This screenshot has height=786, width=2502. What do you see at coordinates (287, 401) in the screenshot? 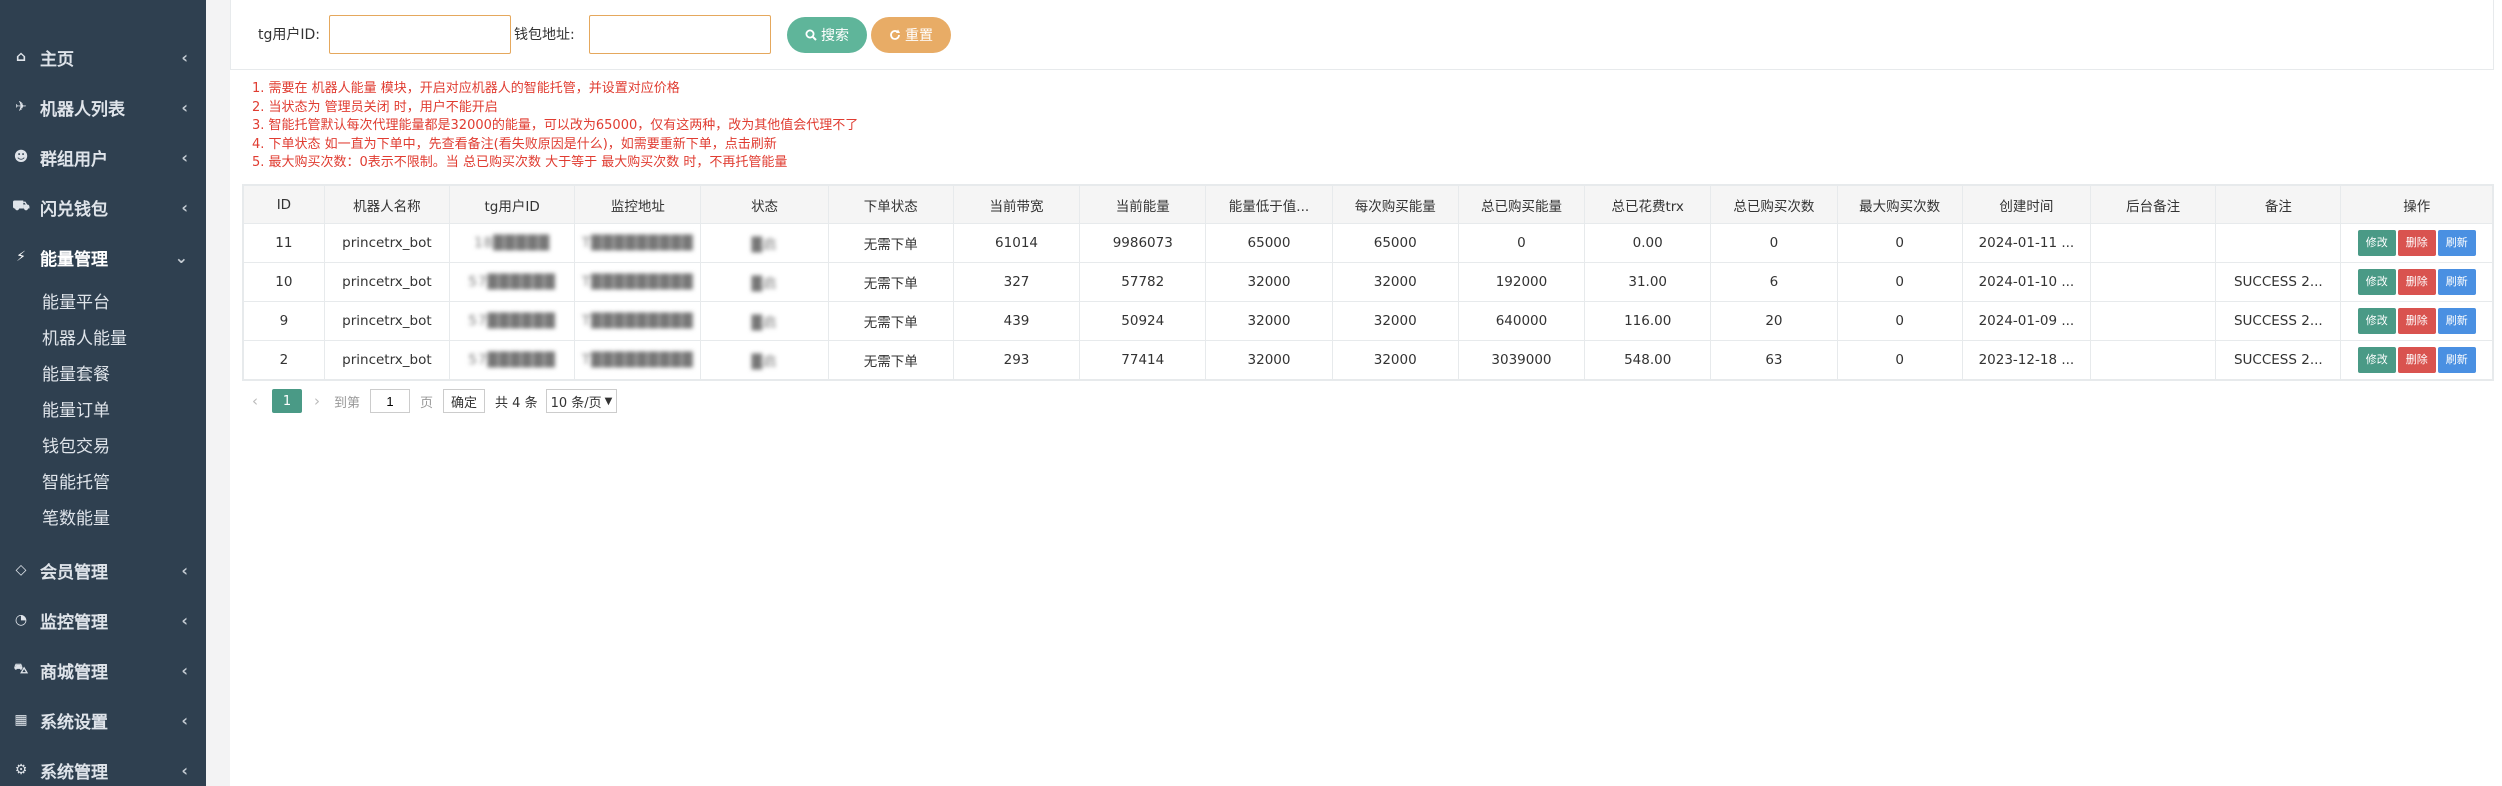
I see `page-current: 1` at bounding box center [287, 401].